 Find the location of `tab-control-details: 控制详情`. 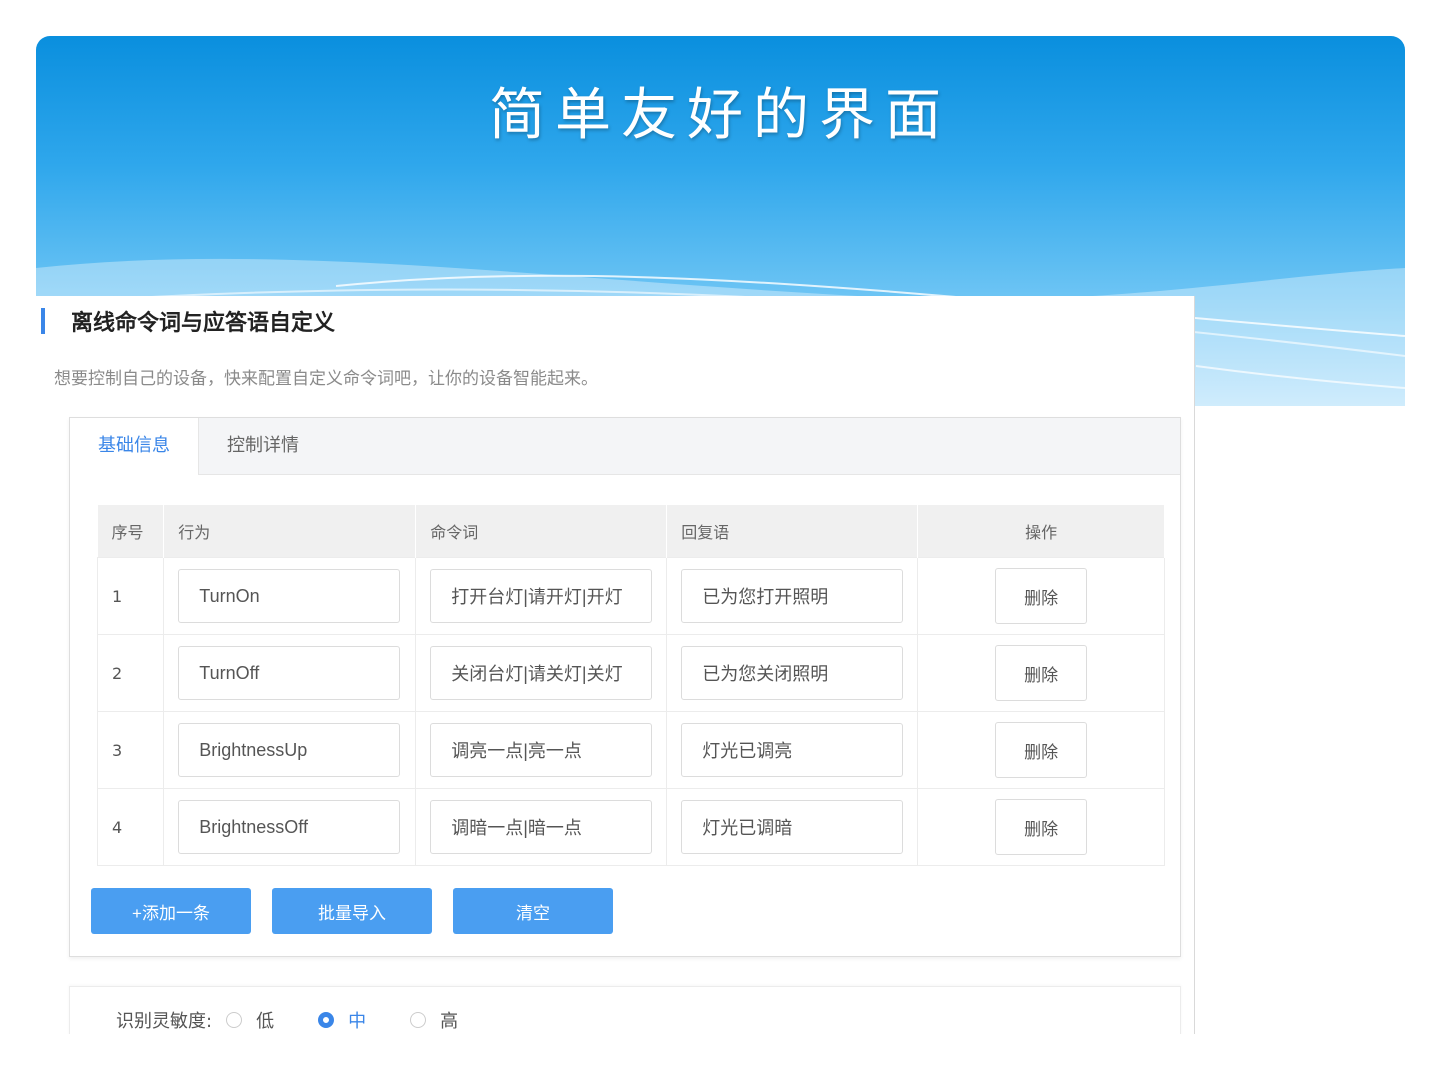

tab-control-details: 控制详情 is located at coordinates (263, 446).